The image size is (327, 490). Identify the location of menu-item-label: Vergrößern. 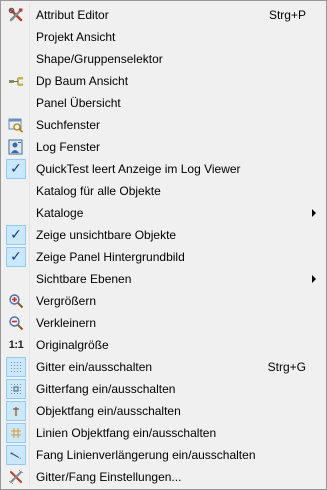
(66, 301).